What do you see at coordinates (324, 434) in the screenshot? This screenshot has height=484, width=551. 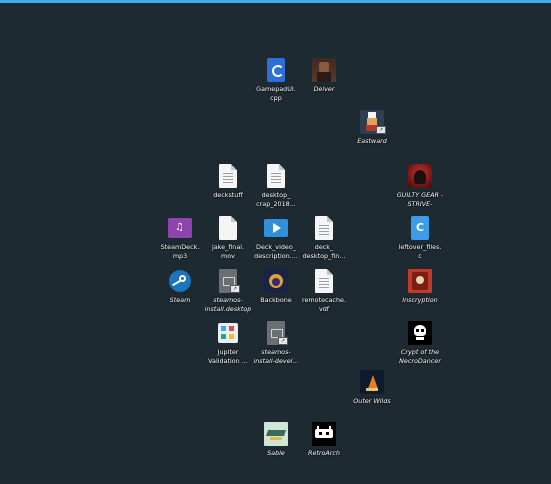 I see `retroarch-icon` at bounding box center [324, 434].